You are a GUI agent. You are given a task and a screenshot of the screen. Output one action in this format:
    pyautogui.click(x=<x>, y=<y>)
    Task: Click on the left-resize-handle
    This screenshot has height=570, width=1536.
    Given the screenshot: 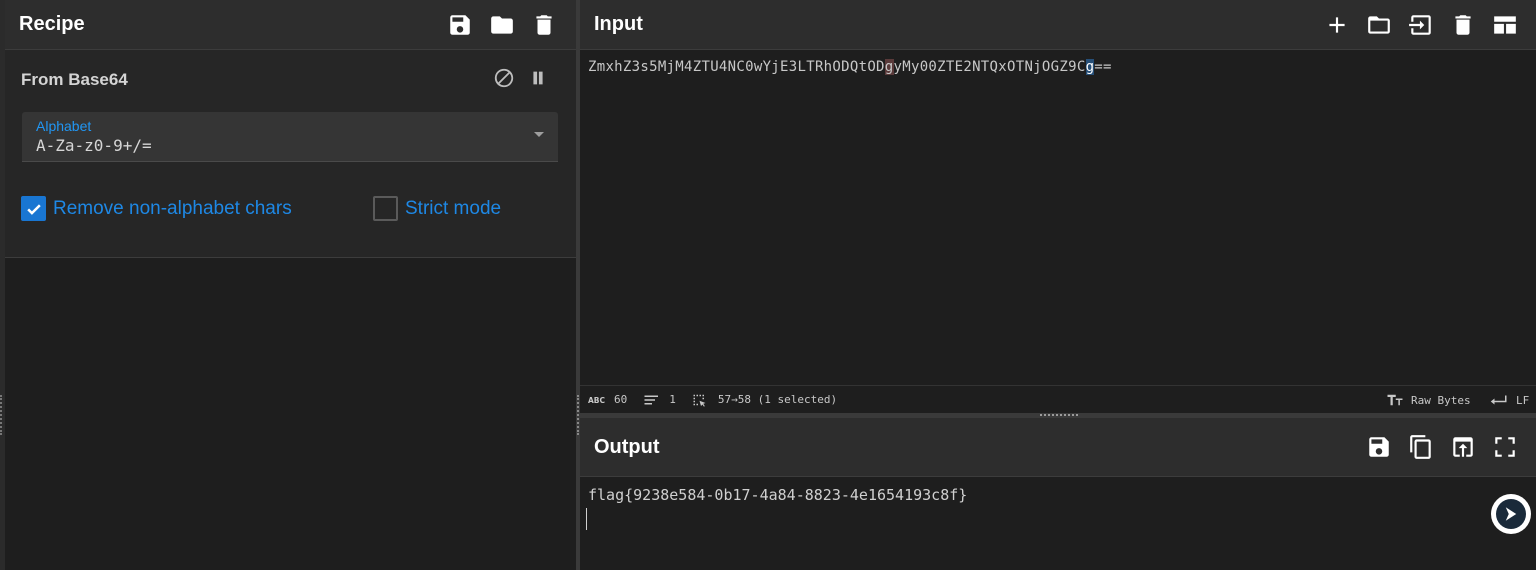 What is the action you would take?
    pyautogui.click(x=2, y=415)
    